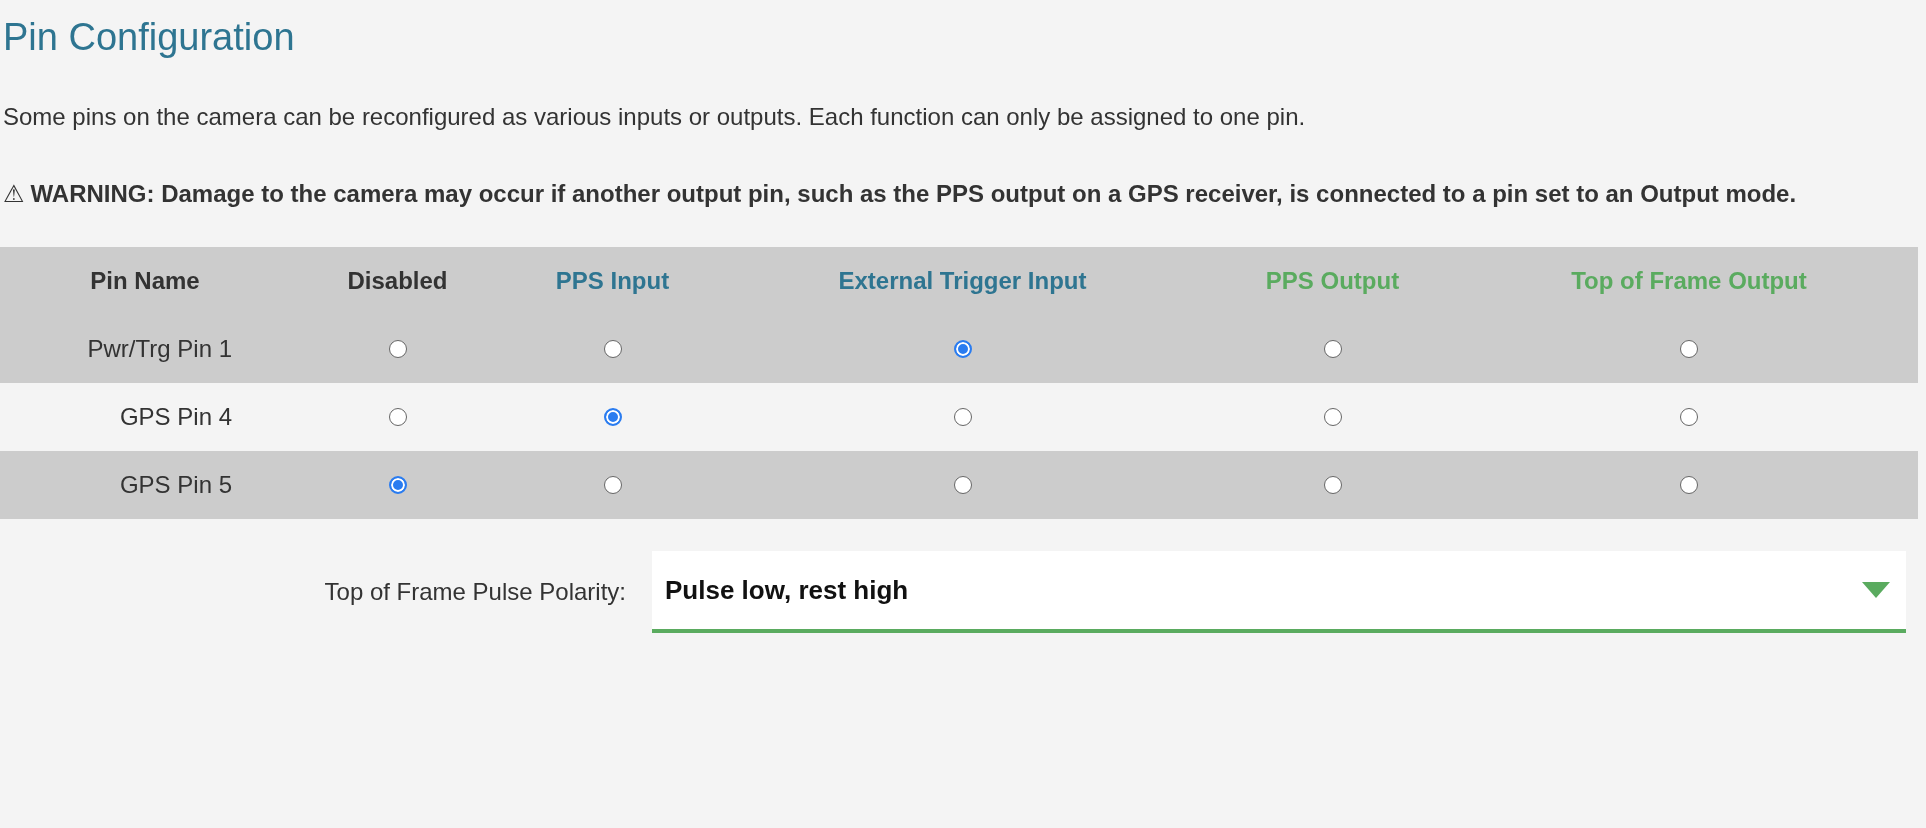 Image resolution: width=1926 pixels, height=828 pixels. I want to click on page-title: Pin Configuration, so click(149, 37).